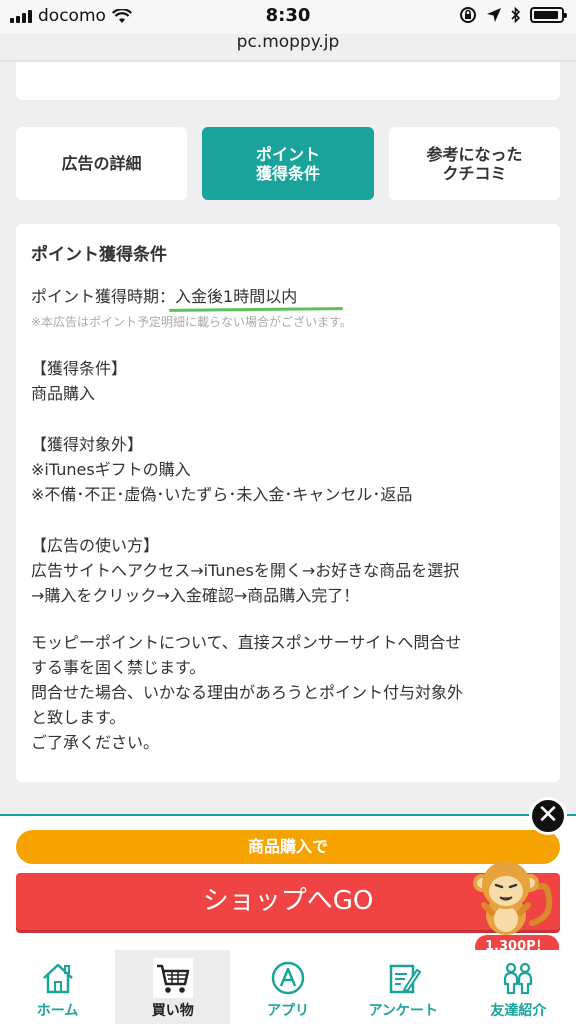  I want to click on nav-label-home: ホーム, so click(57, 1011).